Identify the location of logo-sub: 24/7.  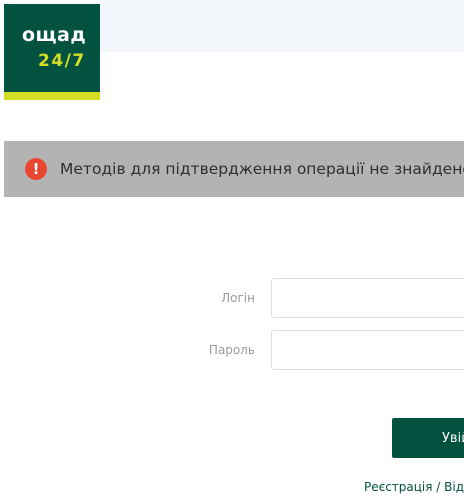
(62, 61).